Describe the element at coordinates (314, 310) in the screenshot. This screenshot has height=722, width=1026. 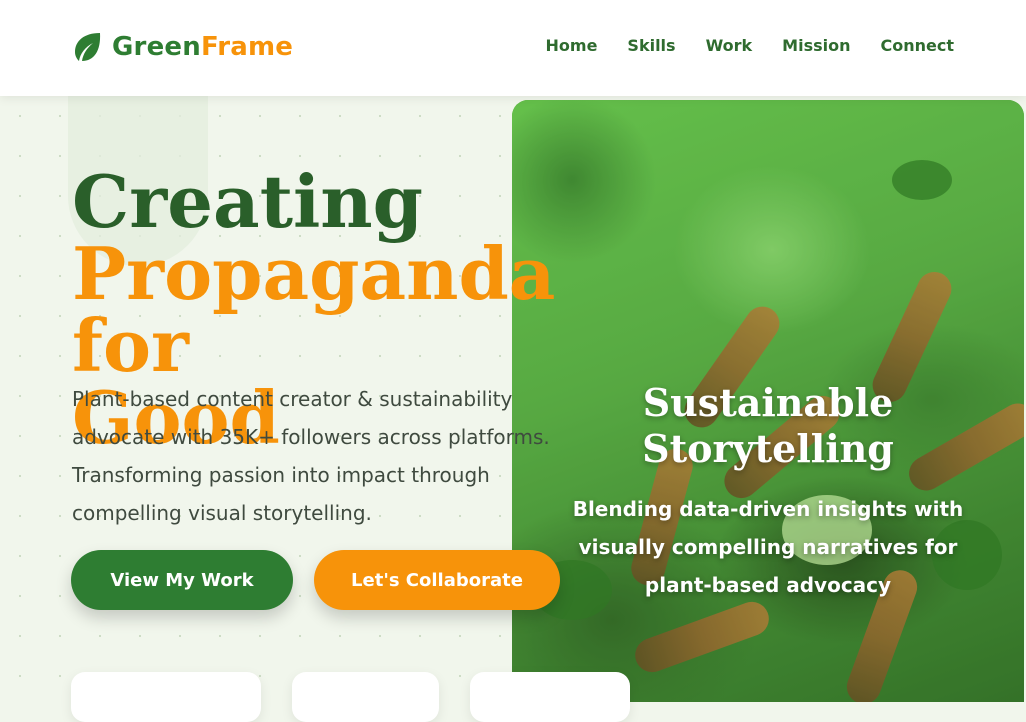
I see `hero-title-line2: Propaganda for` at that location.